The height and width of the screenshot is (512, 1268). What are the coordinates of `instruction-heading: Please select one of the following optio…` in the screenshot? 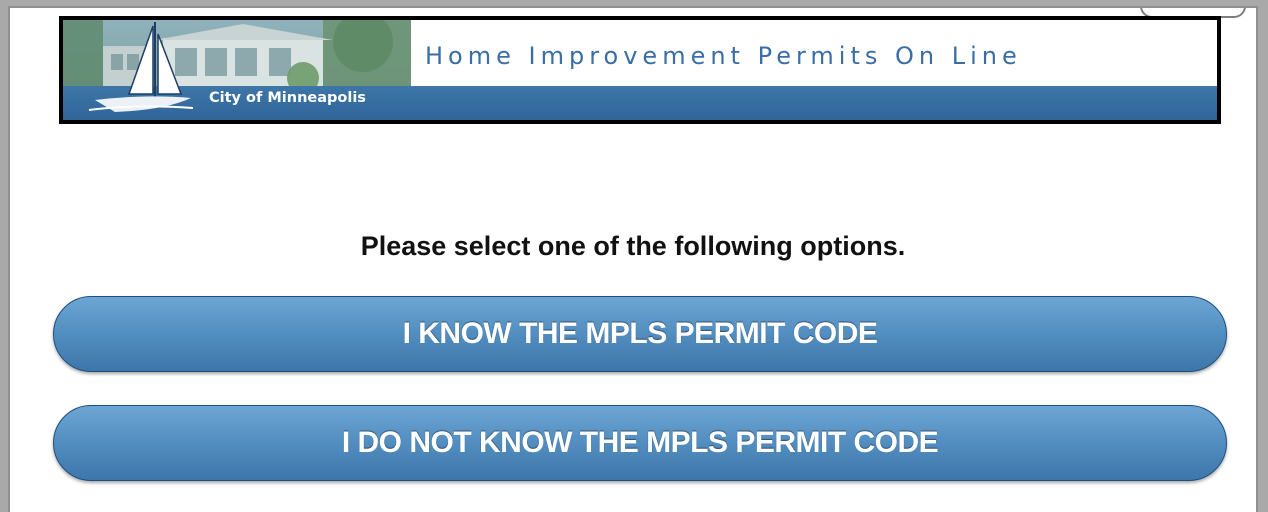 It's located at (633, 246).